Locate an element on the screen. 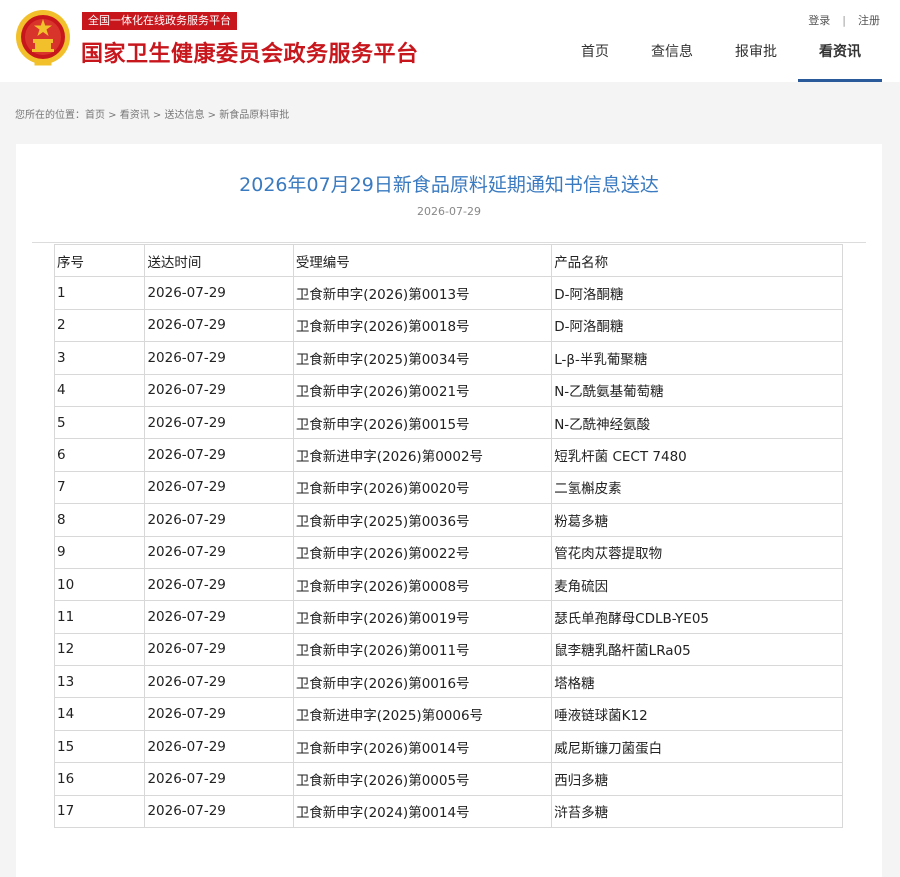  cell-acceptance-number: 卫食新申字(2024)第0014号 is located at coordinates (422, 811).